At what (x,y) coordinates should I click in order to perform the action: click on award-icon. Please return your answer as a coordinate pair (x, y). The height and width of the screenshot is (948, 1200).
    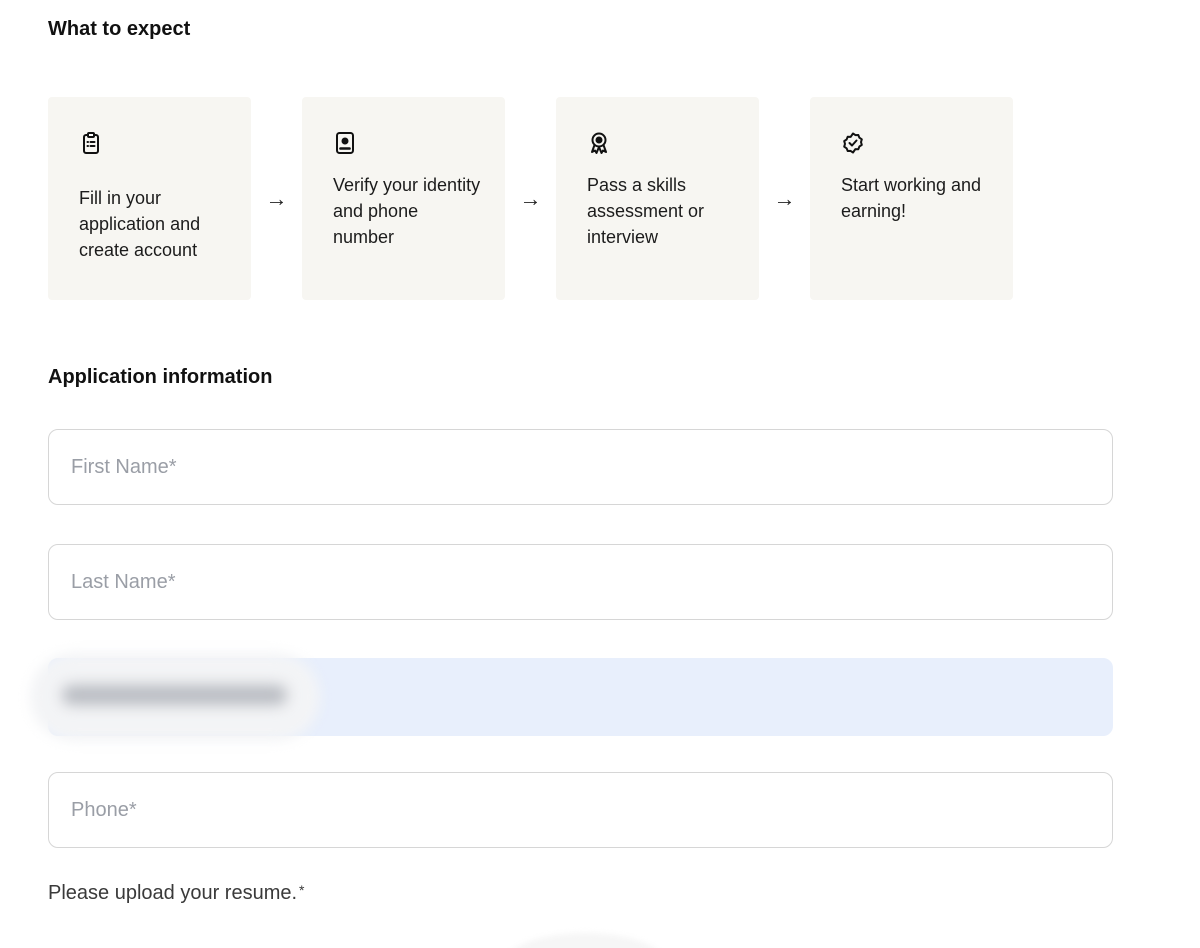
    Looking at the image, I should click on (599, 143).